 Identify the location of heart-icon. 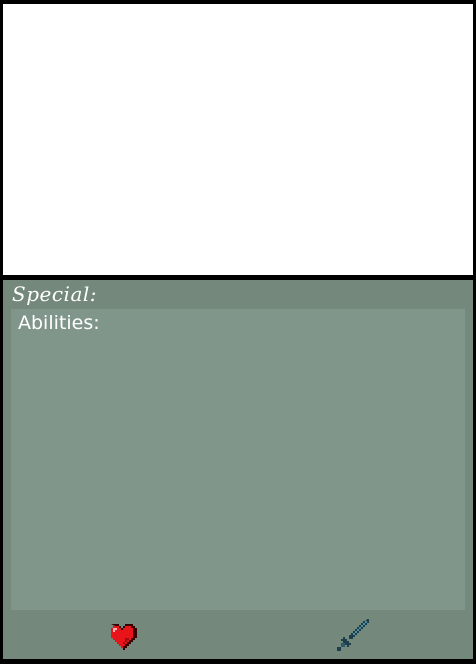
(122, 636).